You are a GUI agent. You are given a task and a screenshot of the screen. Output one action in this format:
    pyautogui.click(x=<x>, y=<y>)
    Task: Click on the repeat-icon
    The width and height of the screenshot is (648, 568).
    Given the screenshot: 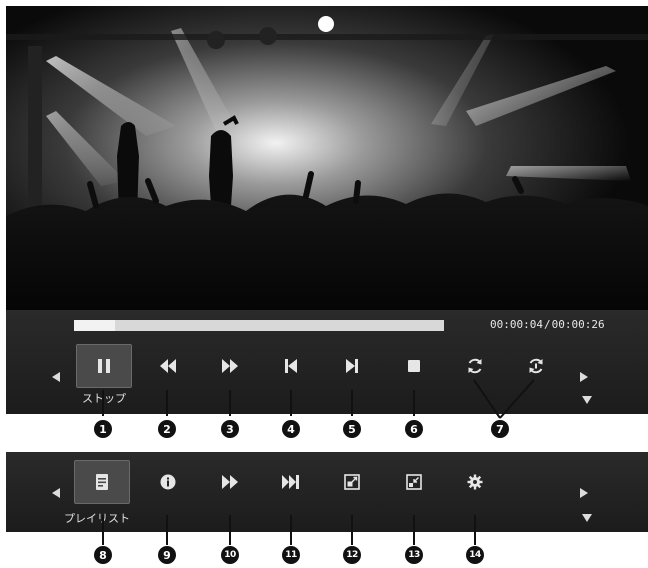 What is the action you would take?
    pyautogui.click(x=475, y=366)
    